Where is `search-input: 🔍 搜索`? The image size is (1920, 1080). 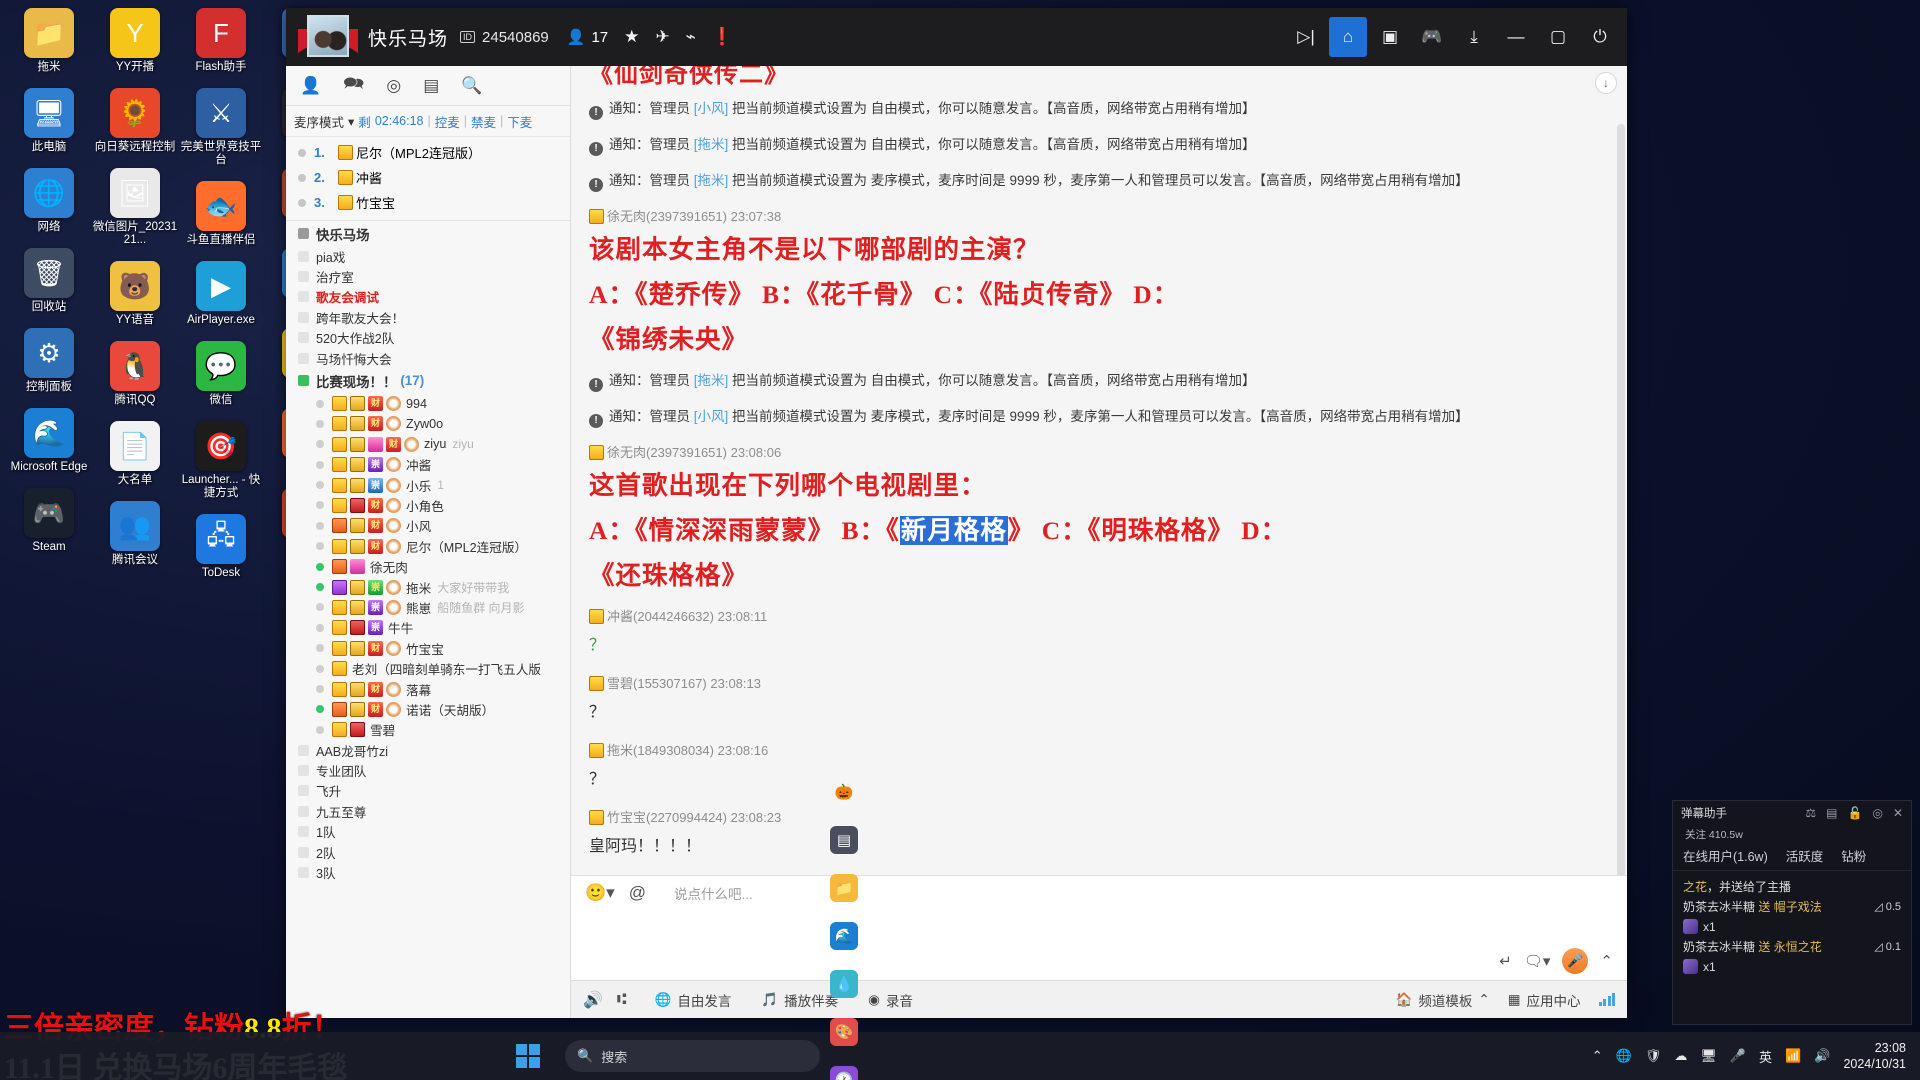 search-input: 🔍 搜索 is located at coordinates (692, 1056).